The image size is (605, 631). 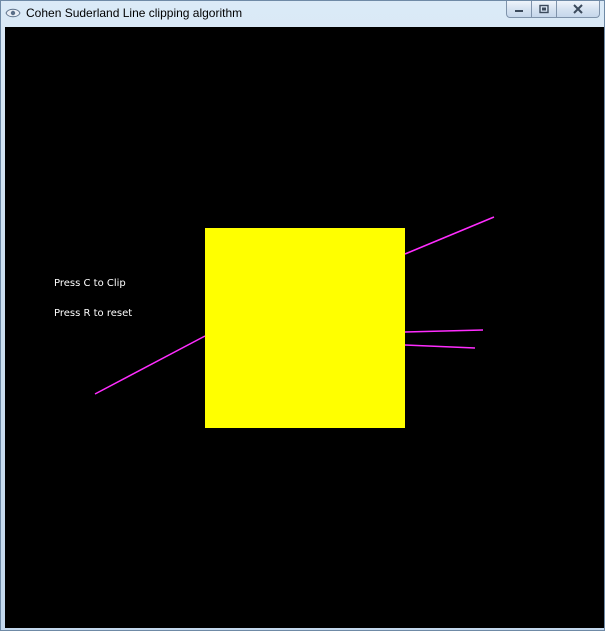 What do you see at coordinates (93, 313) in the screenshot?
I see `reset-instruction: Press R to reset` at bounding box center [93, 313].